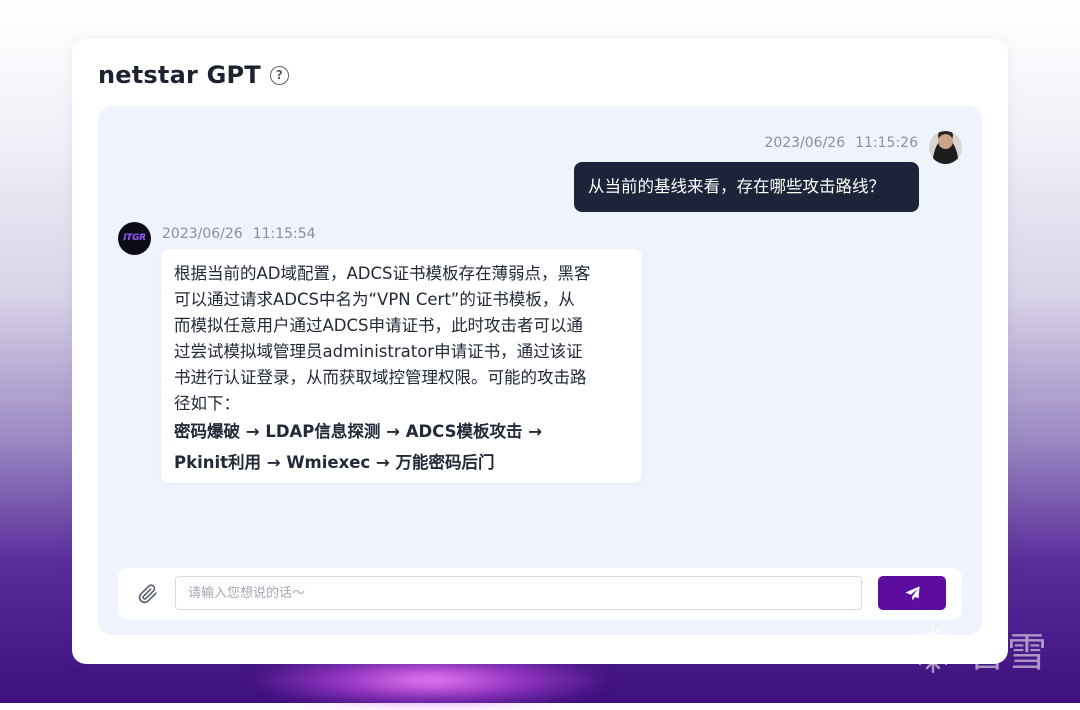 The width and height of the screenshot is (1080, 710). What do you see at coordinates (746, 187) in the screenshot?
I see `user-message-bubble: 从当前的基线来看，存在哪些攻击路线？` at bounding box center [746, 187].